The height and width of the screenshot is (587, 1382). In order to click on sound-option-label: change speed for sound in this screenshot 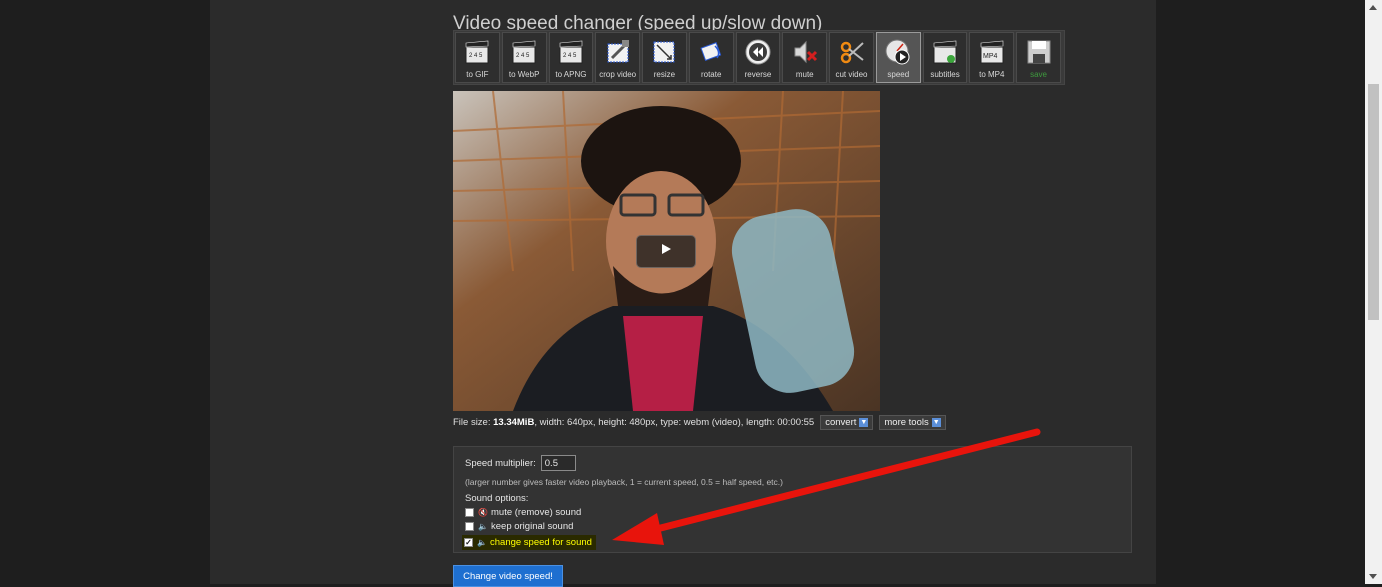, I will do `click(541, 542)`.